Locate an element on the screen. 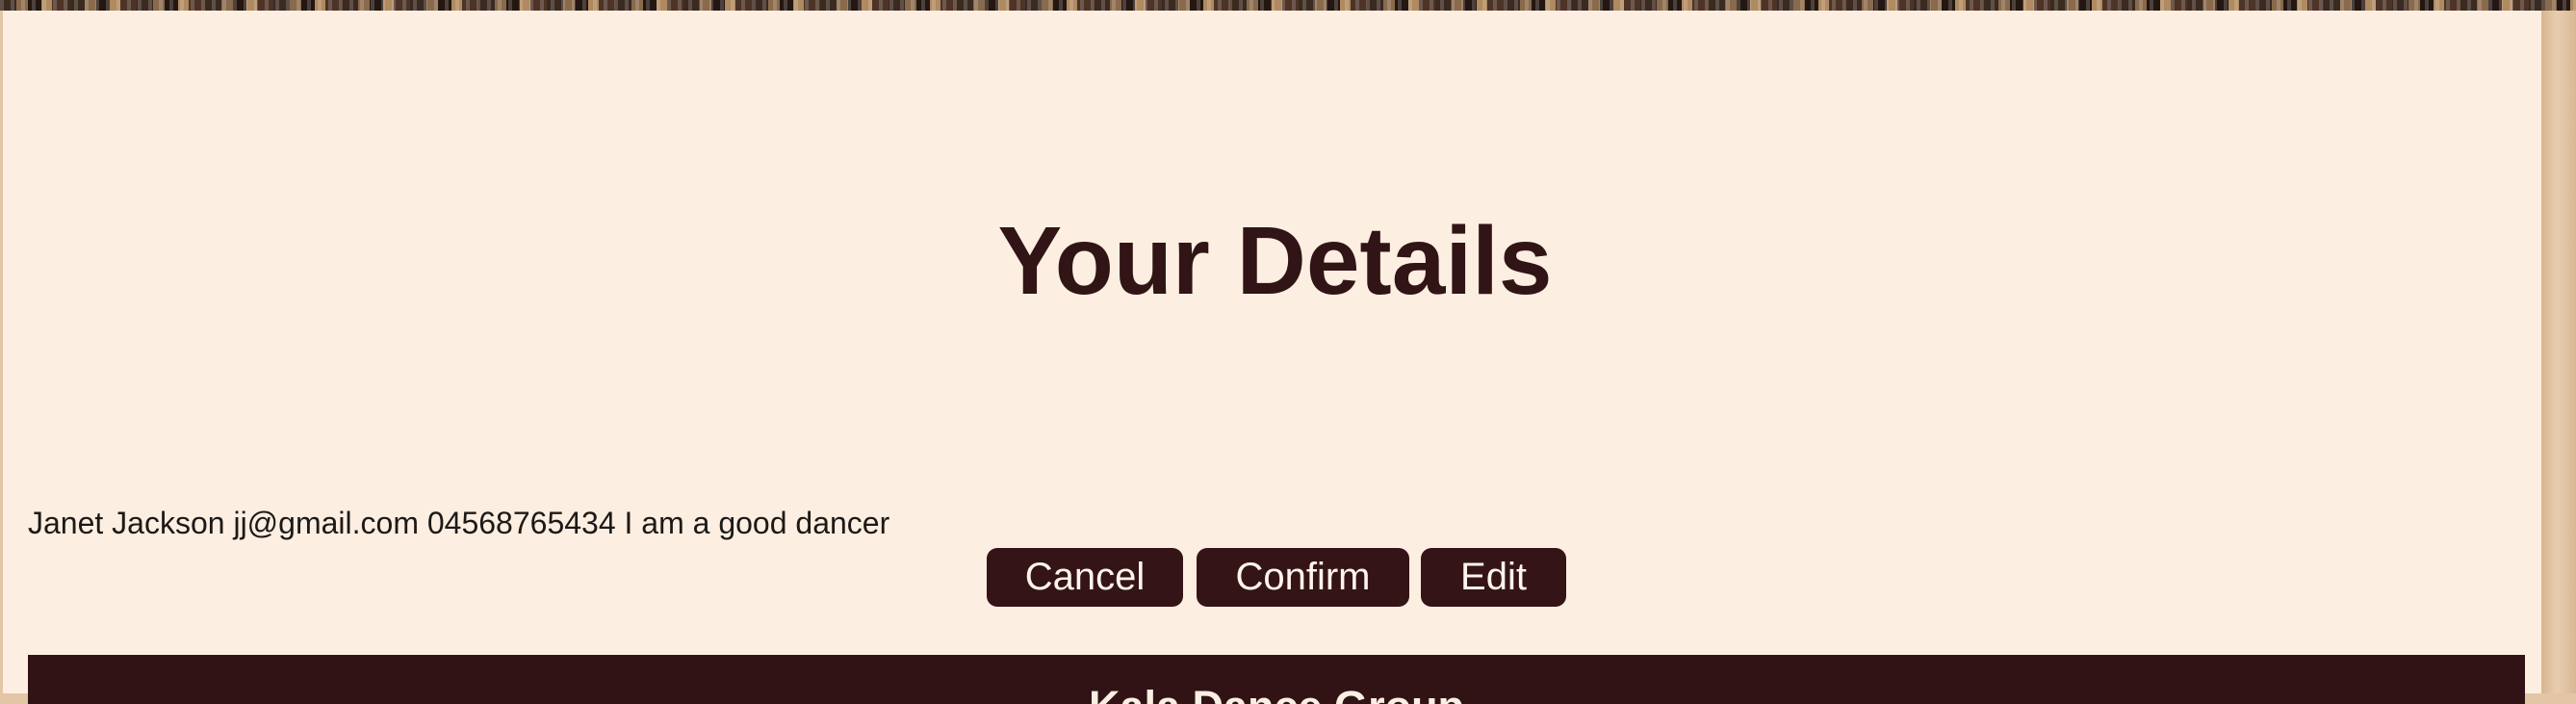  right-page-gutter is located at coordinates (2558, 352).